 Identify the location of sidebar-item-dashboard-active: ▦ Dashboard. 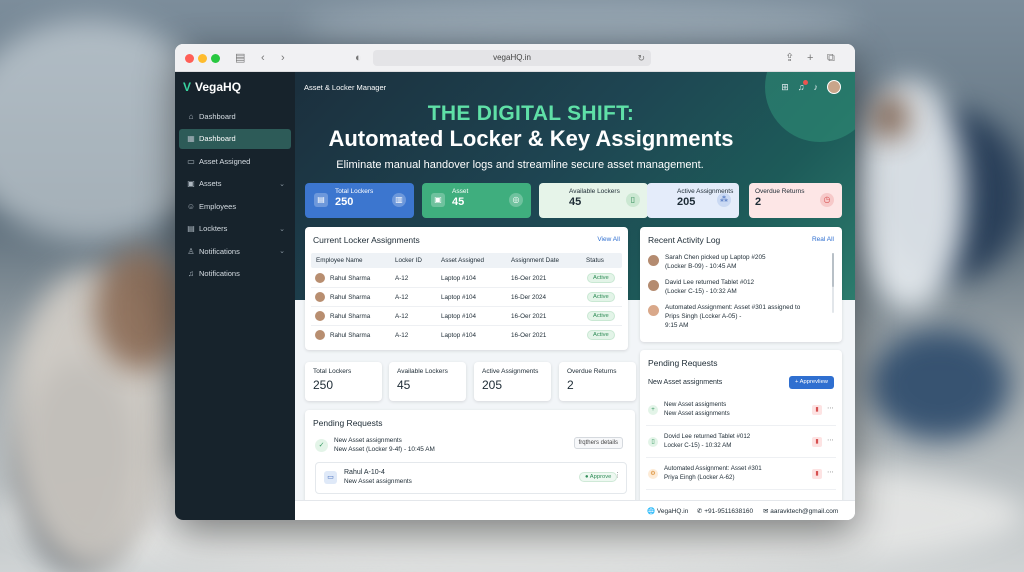
(235, 138).